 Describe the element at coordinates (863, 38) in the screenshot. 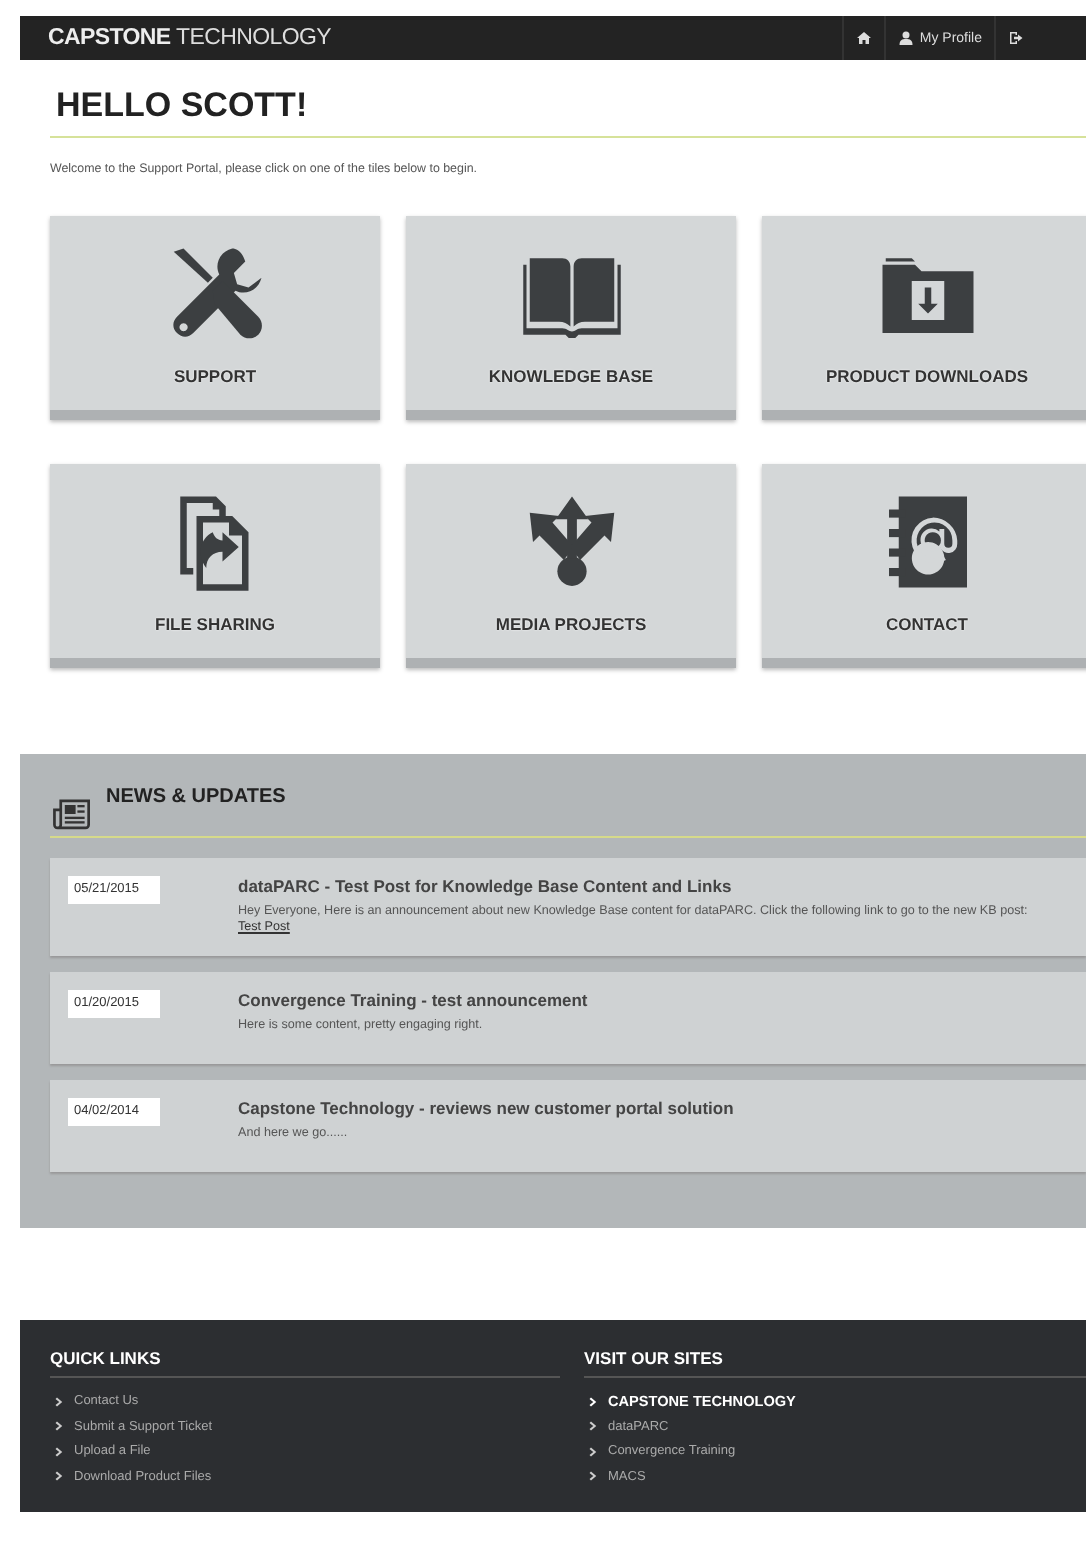

I see `home-icon` at that location.